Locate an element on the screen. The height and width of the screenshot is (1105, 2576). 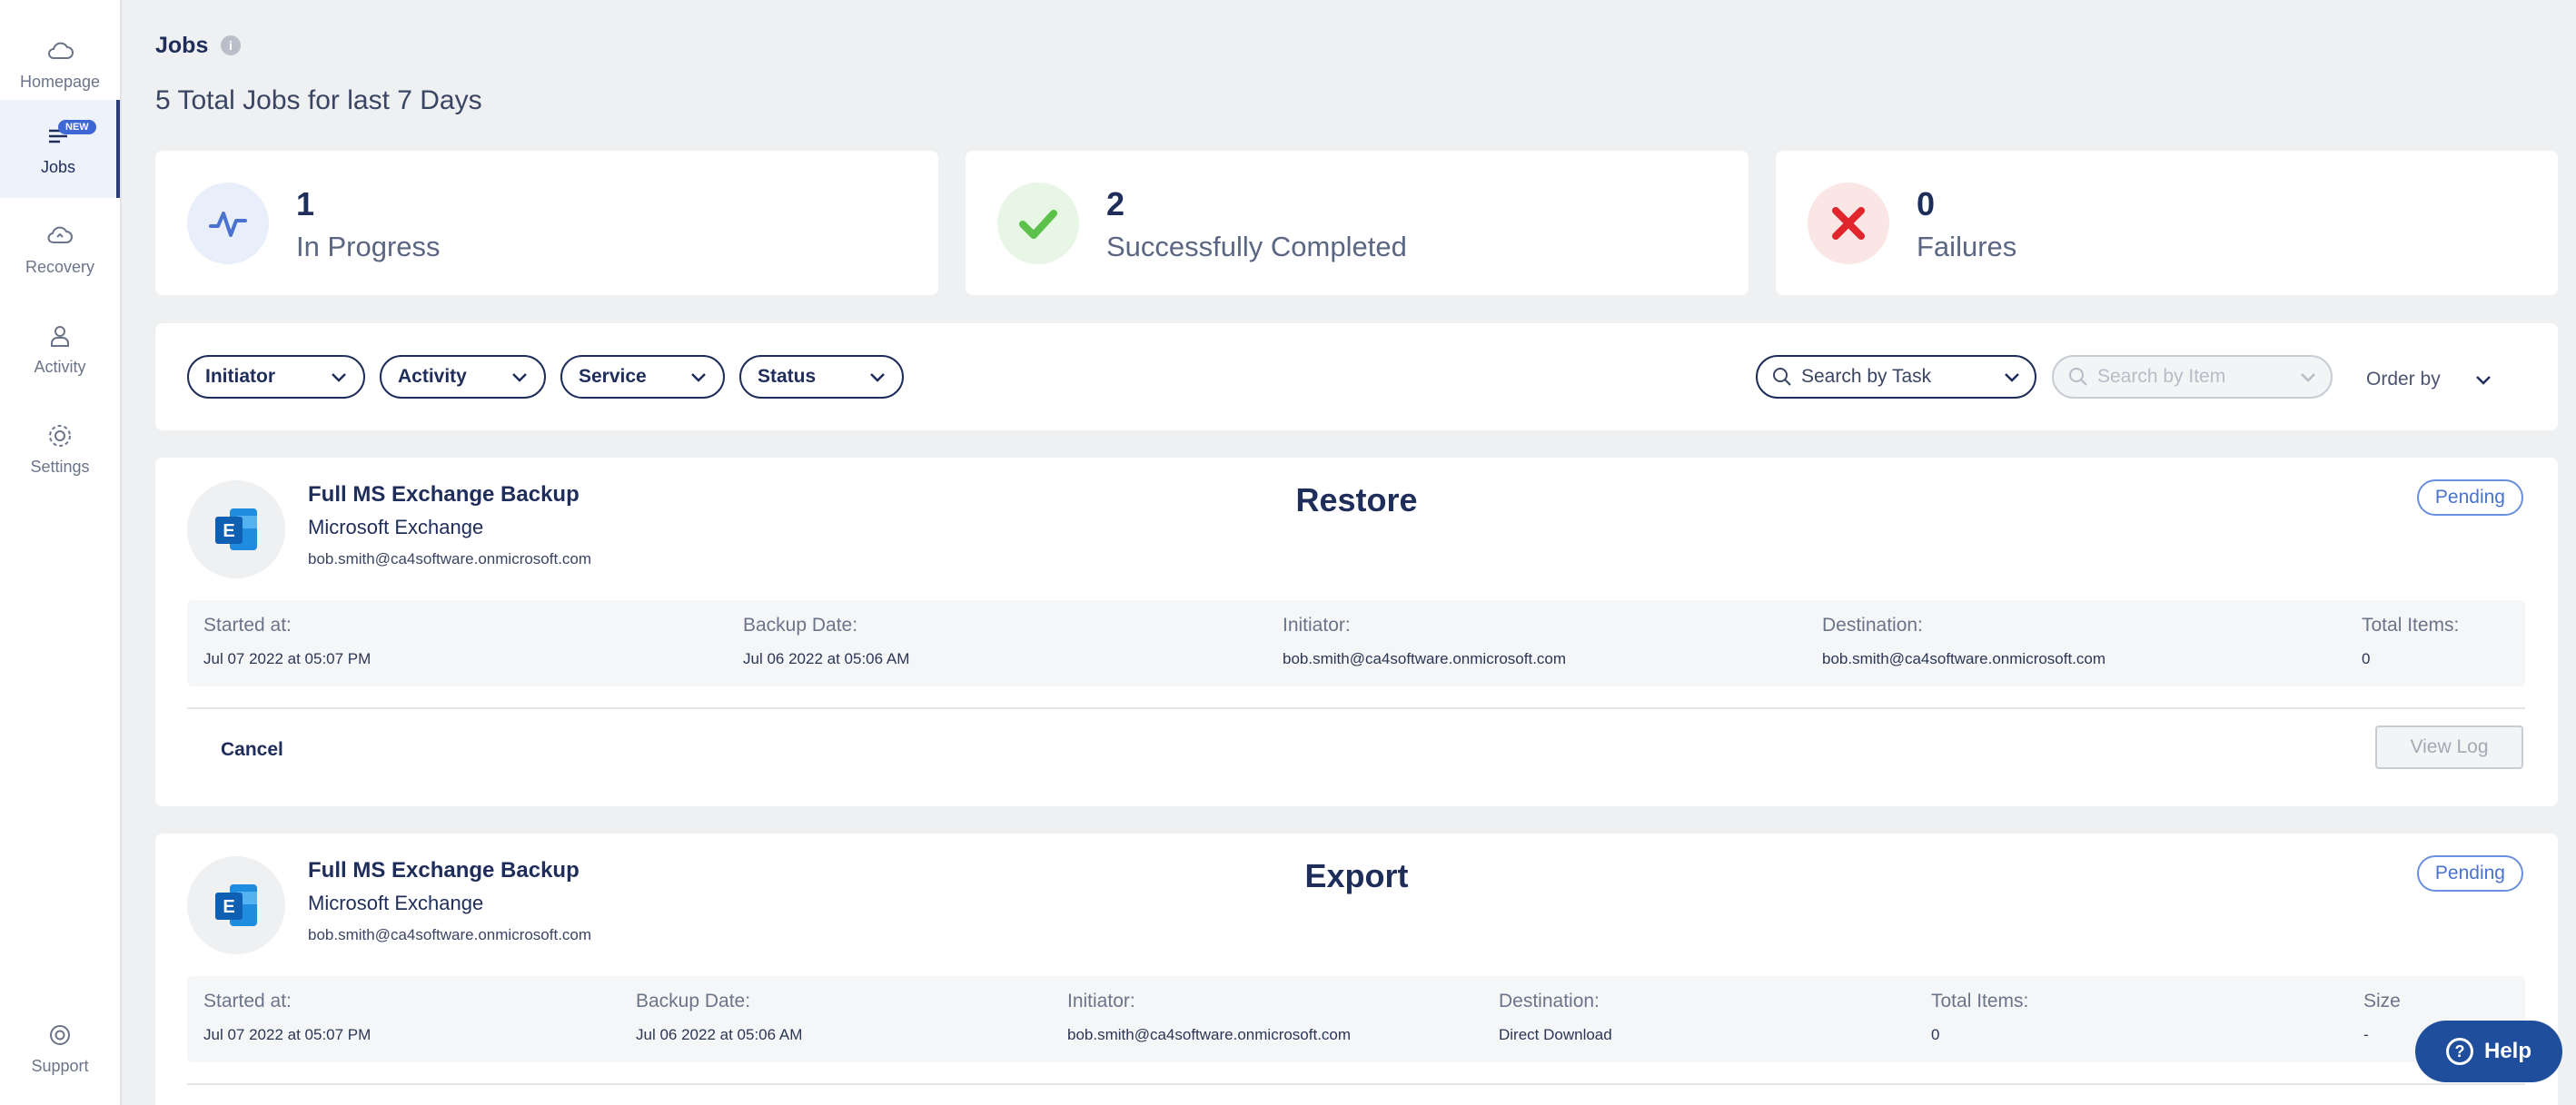
search-by-item-input: Search by Item is located at coordinates (2192, 377).